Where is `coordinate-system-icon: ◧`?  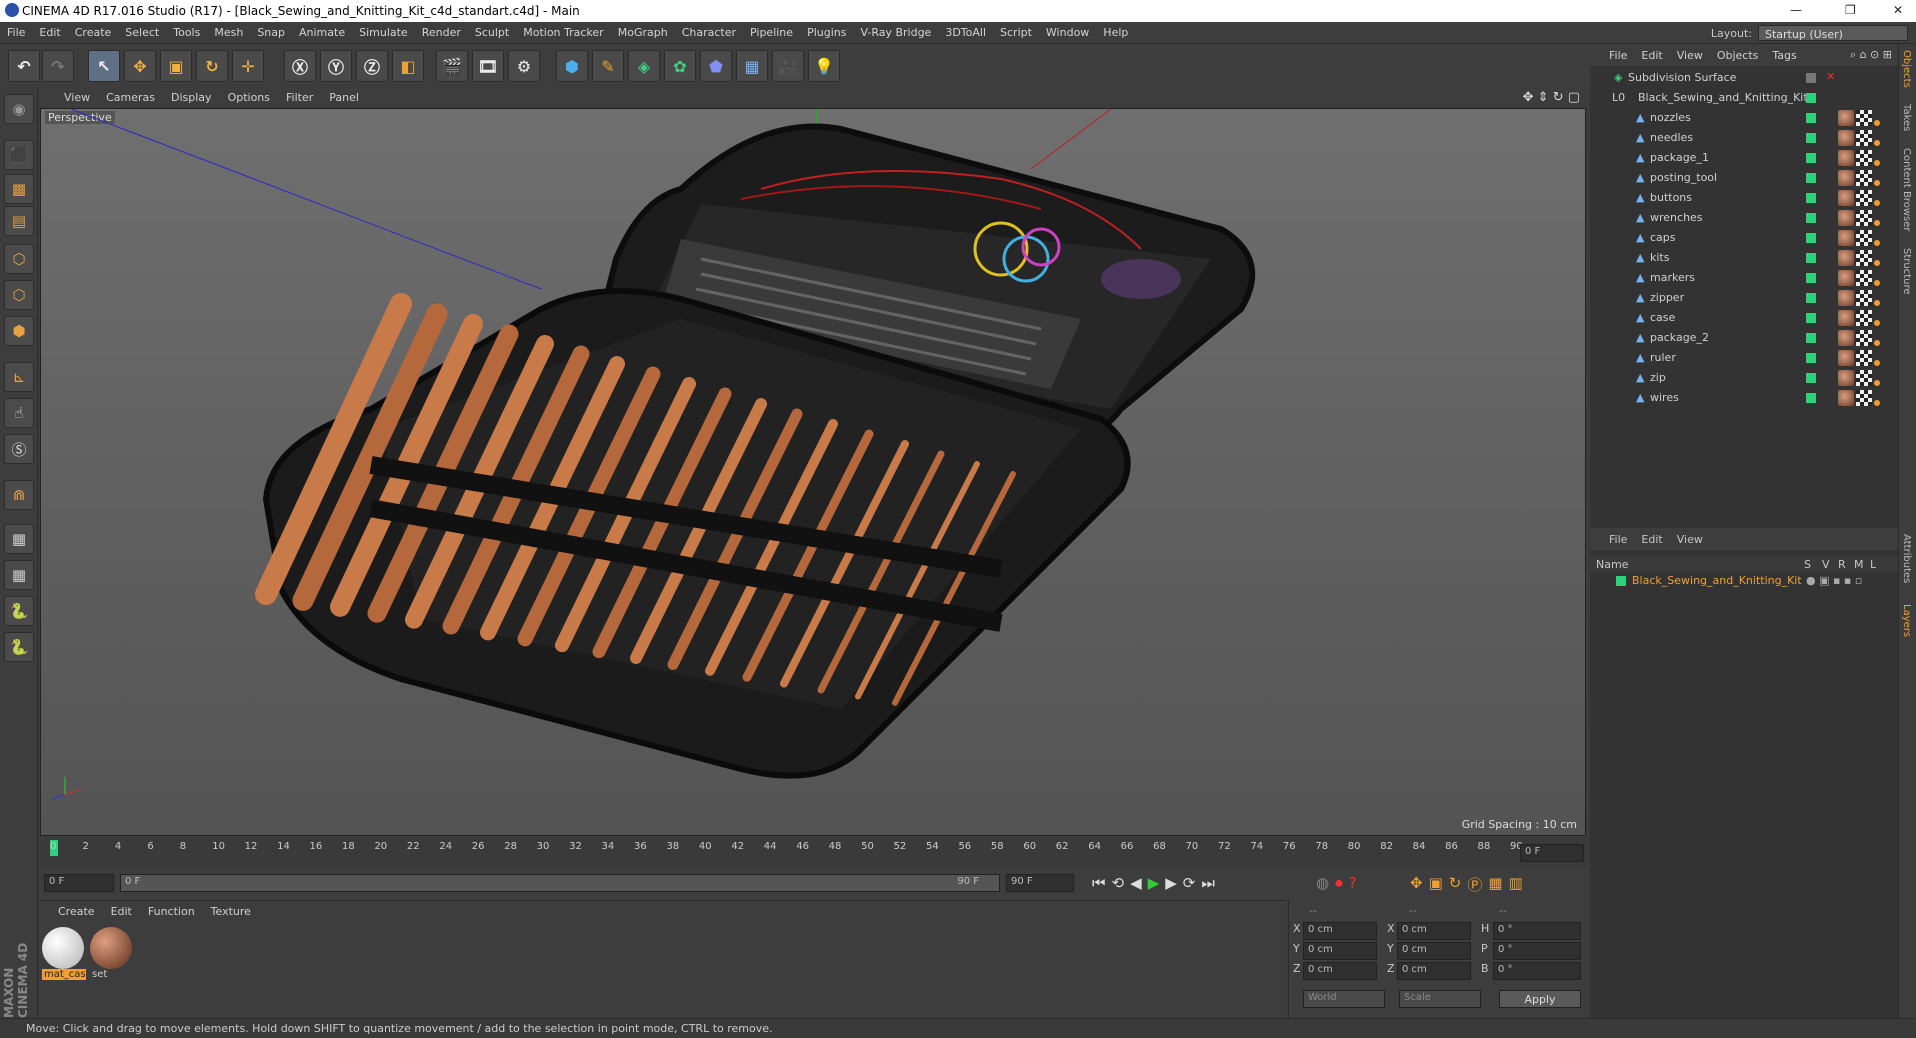 coordinate-system-icon: ◧ is located at coordinates (408, 66).